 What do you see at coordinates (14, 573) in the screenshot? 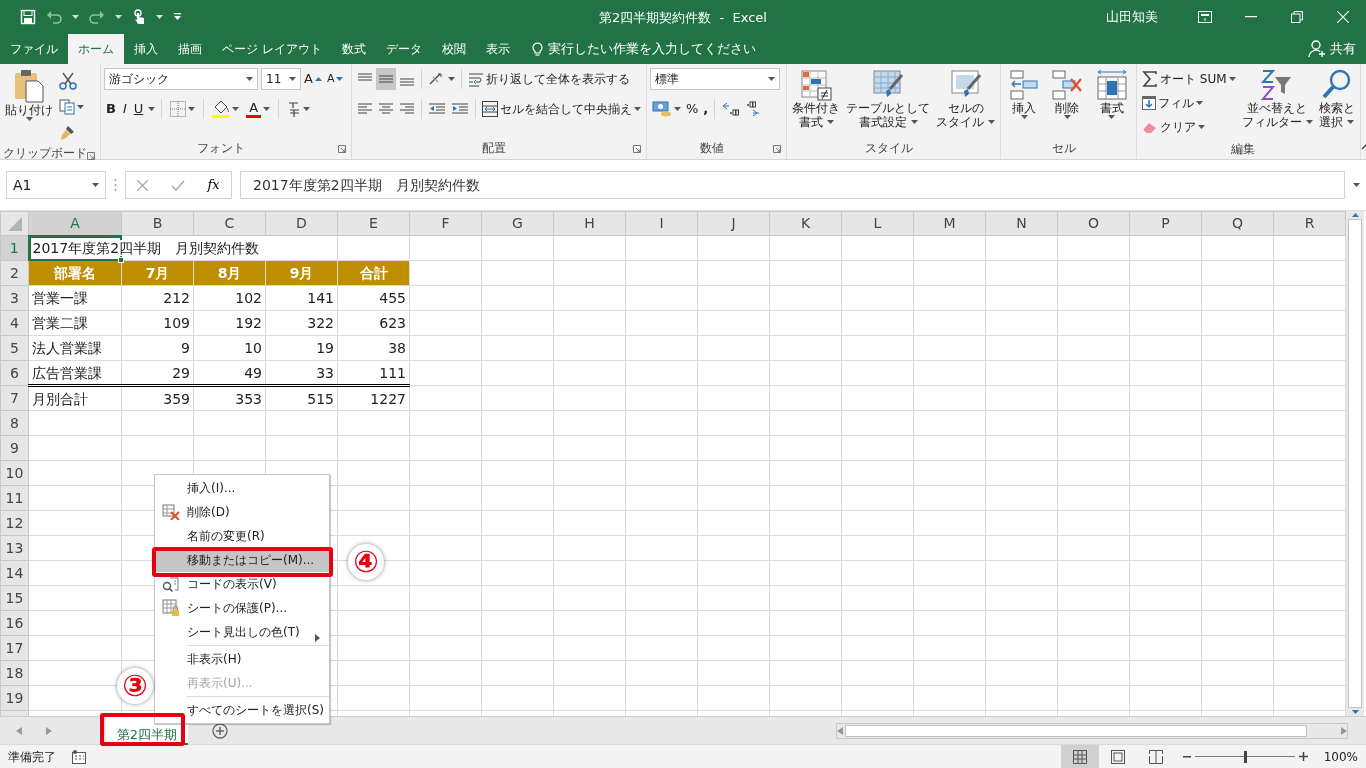
I see `row-header: 14` at bounding box center [14, 573].